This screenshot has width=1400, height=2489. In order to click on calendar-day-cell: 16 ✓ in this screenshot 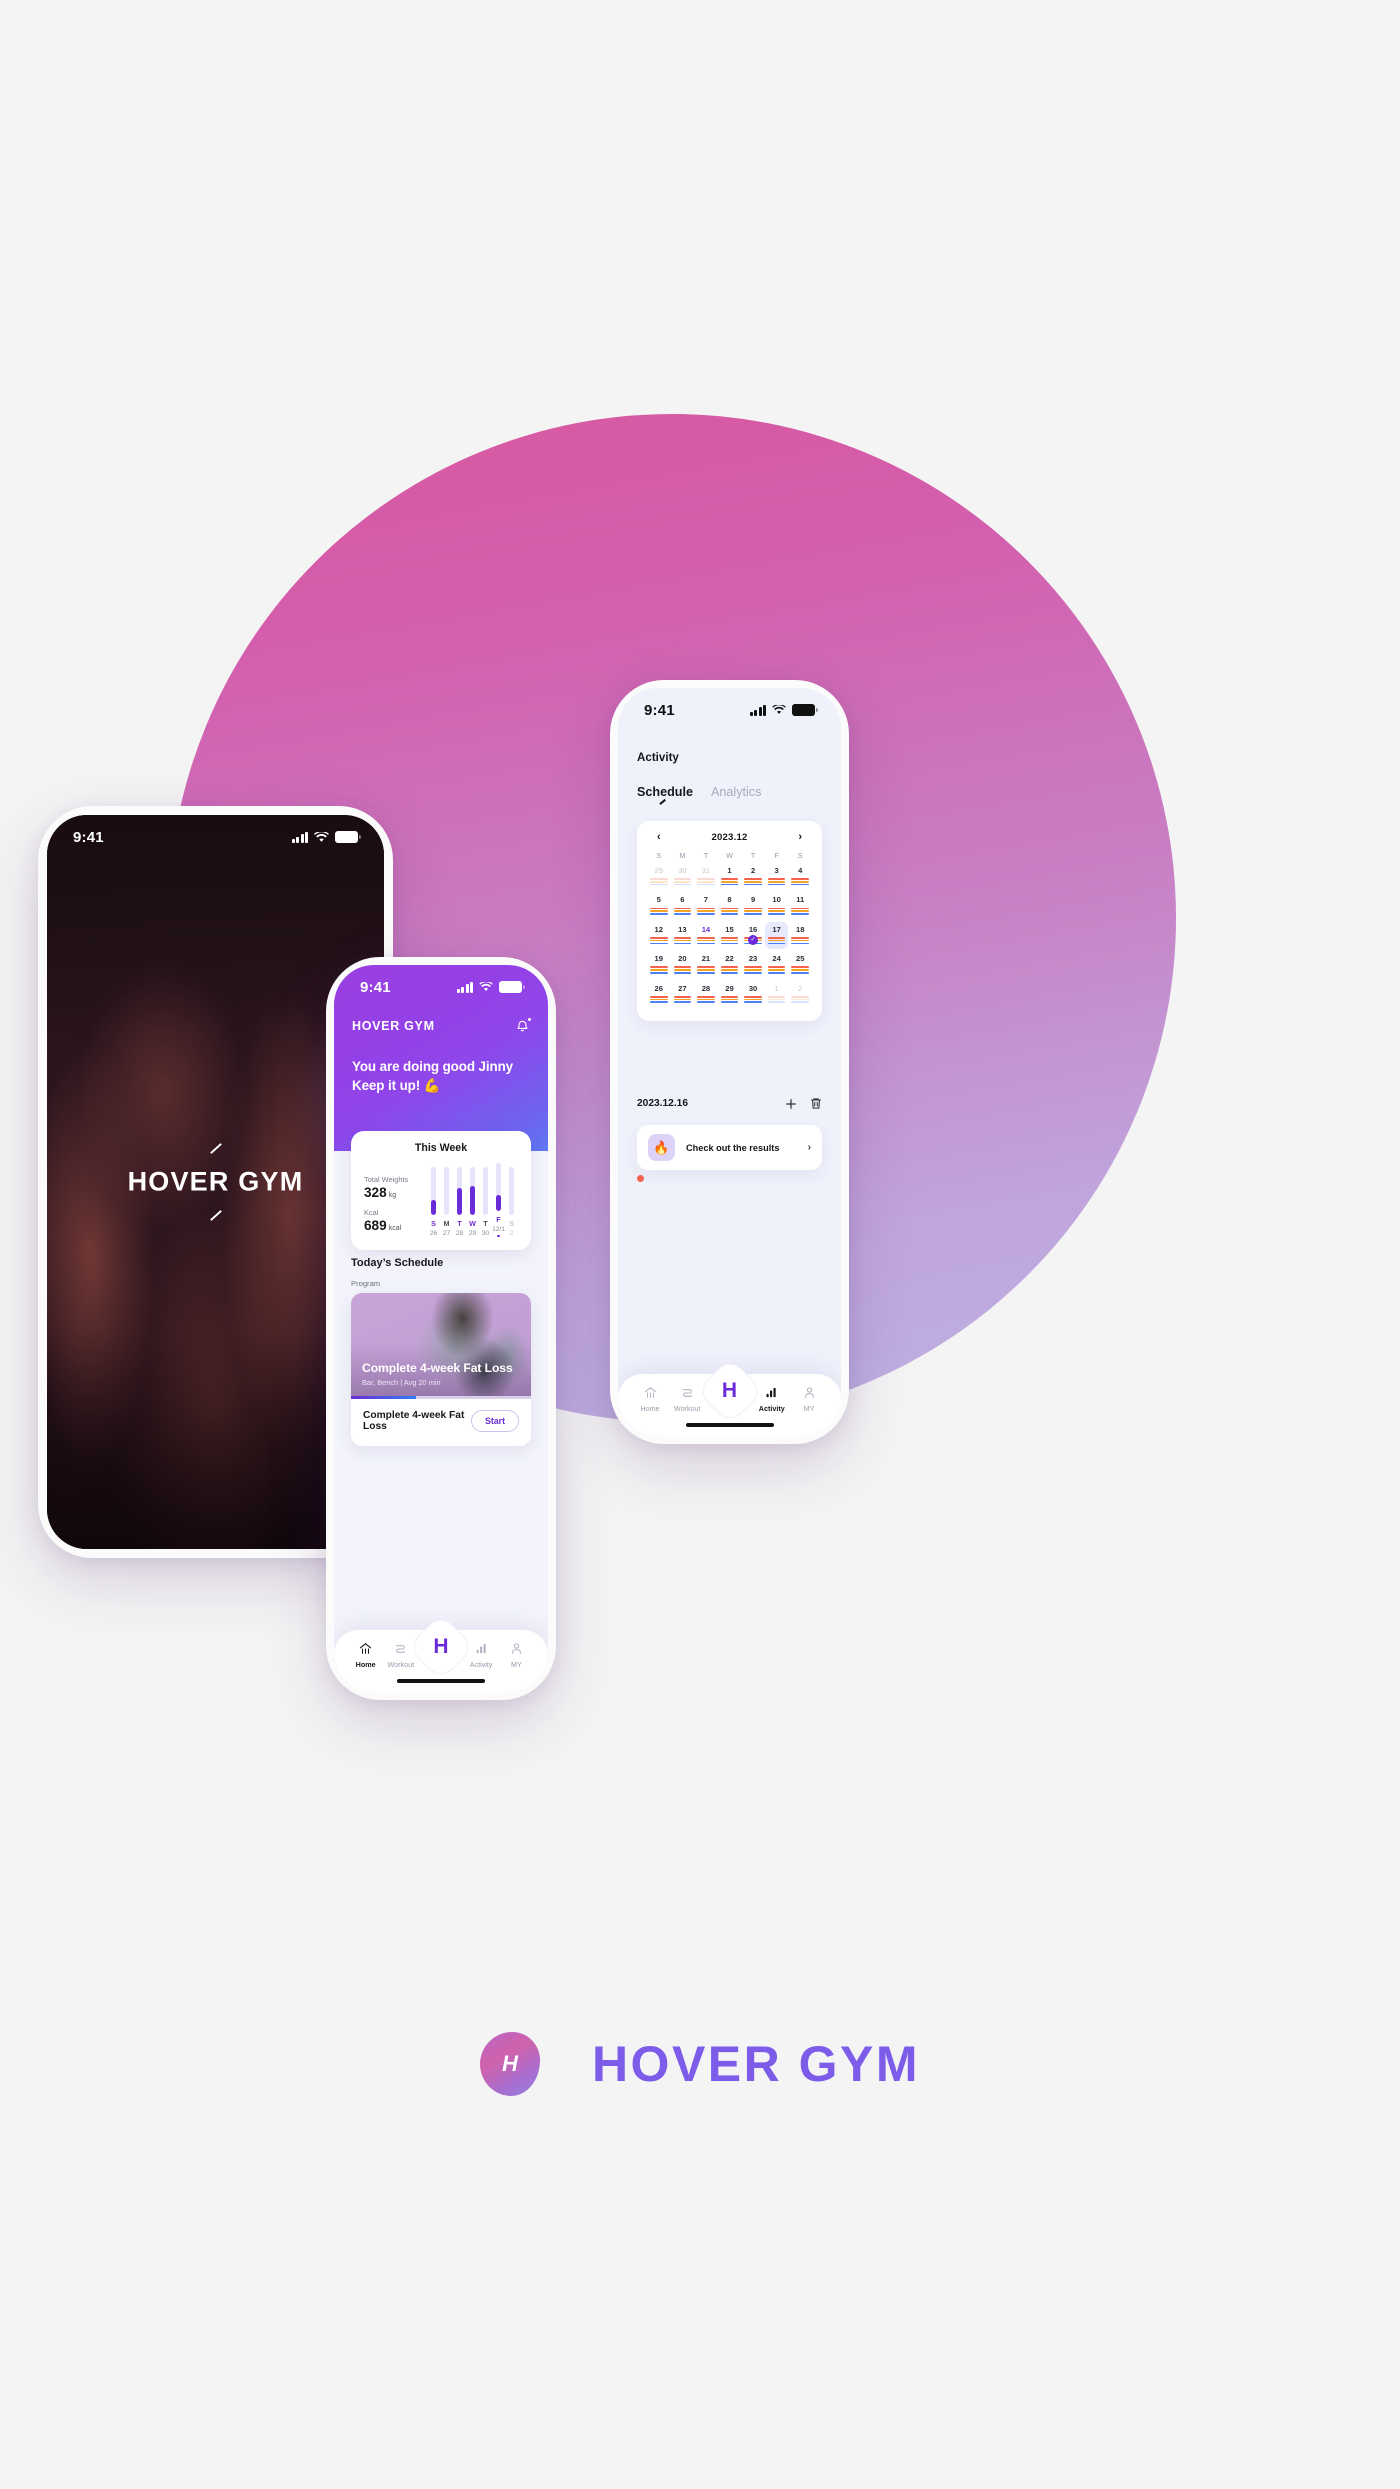, I will do `click(753, 935)`.